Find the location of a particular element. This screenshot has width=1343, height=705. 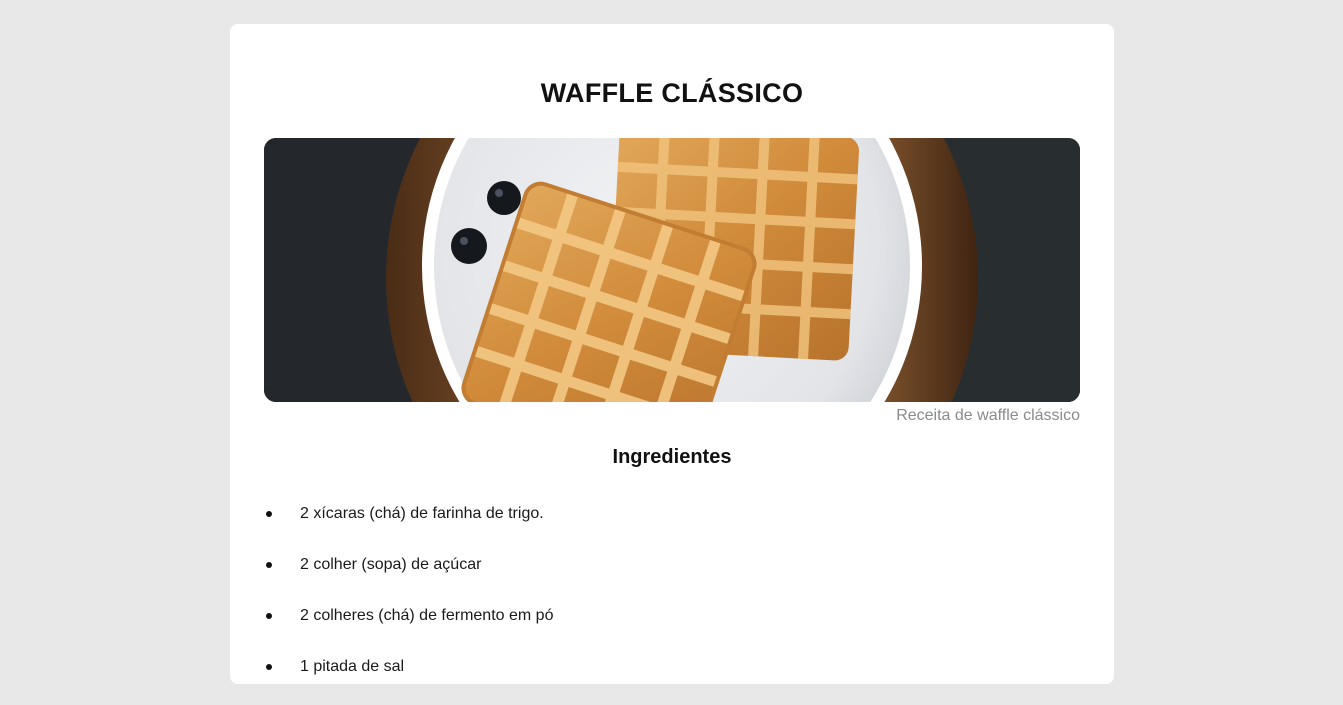

image-caption: Receita de waffle clássico is located at coordinates (988, 415).